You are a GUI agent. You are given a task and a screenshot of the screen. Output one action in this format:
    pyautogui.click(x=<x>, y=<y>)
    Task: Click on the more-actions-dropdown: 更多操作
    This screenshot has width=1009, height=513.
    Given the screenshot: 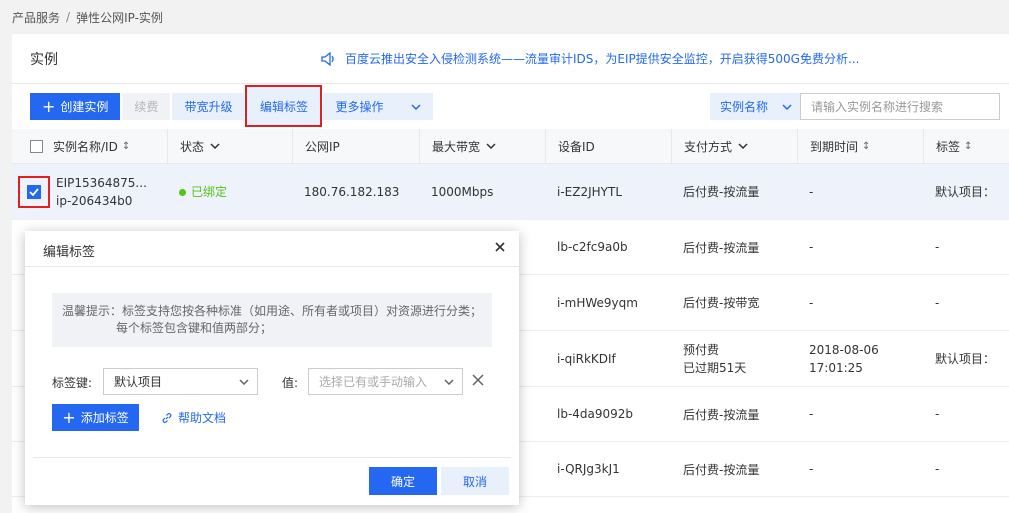 What is the action you would take?
    pyautogui.click(x=378, y=106)
    